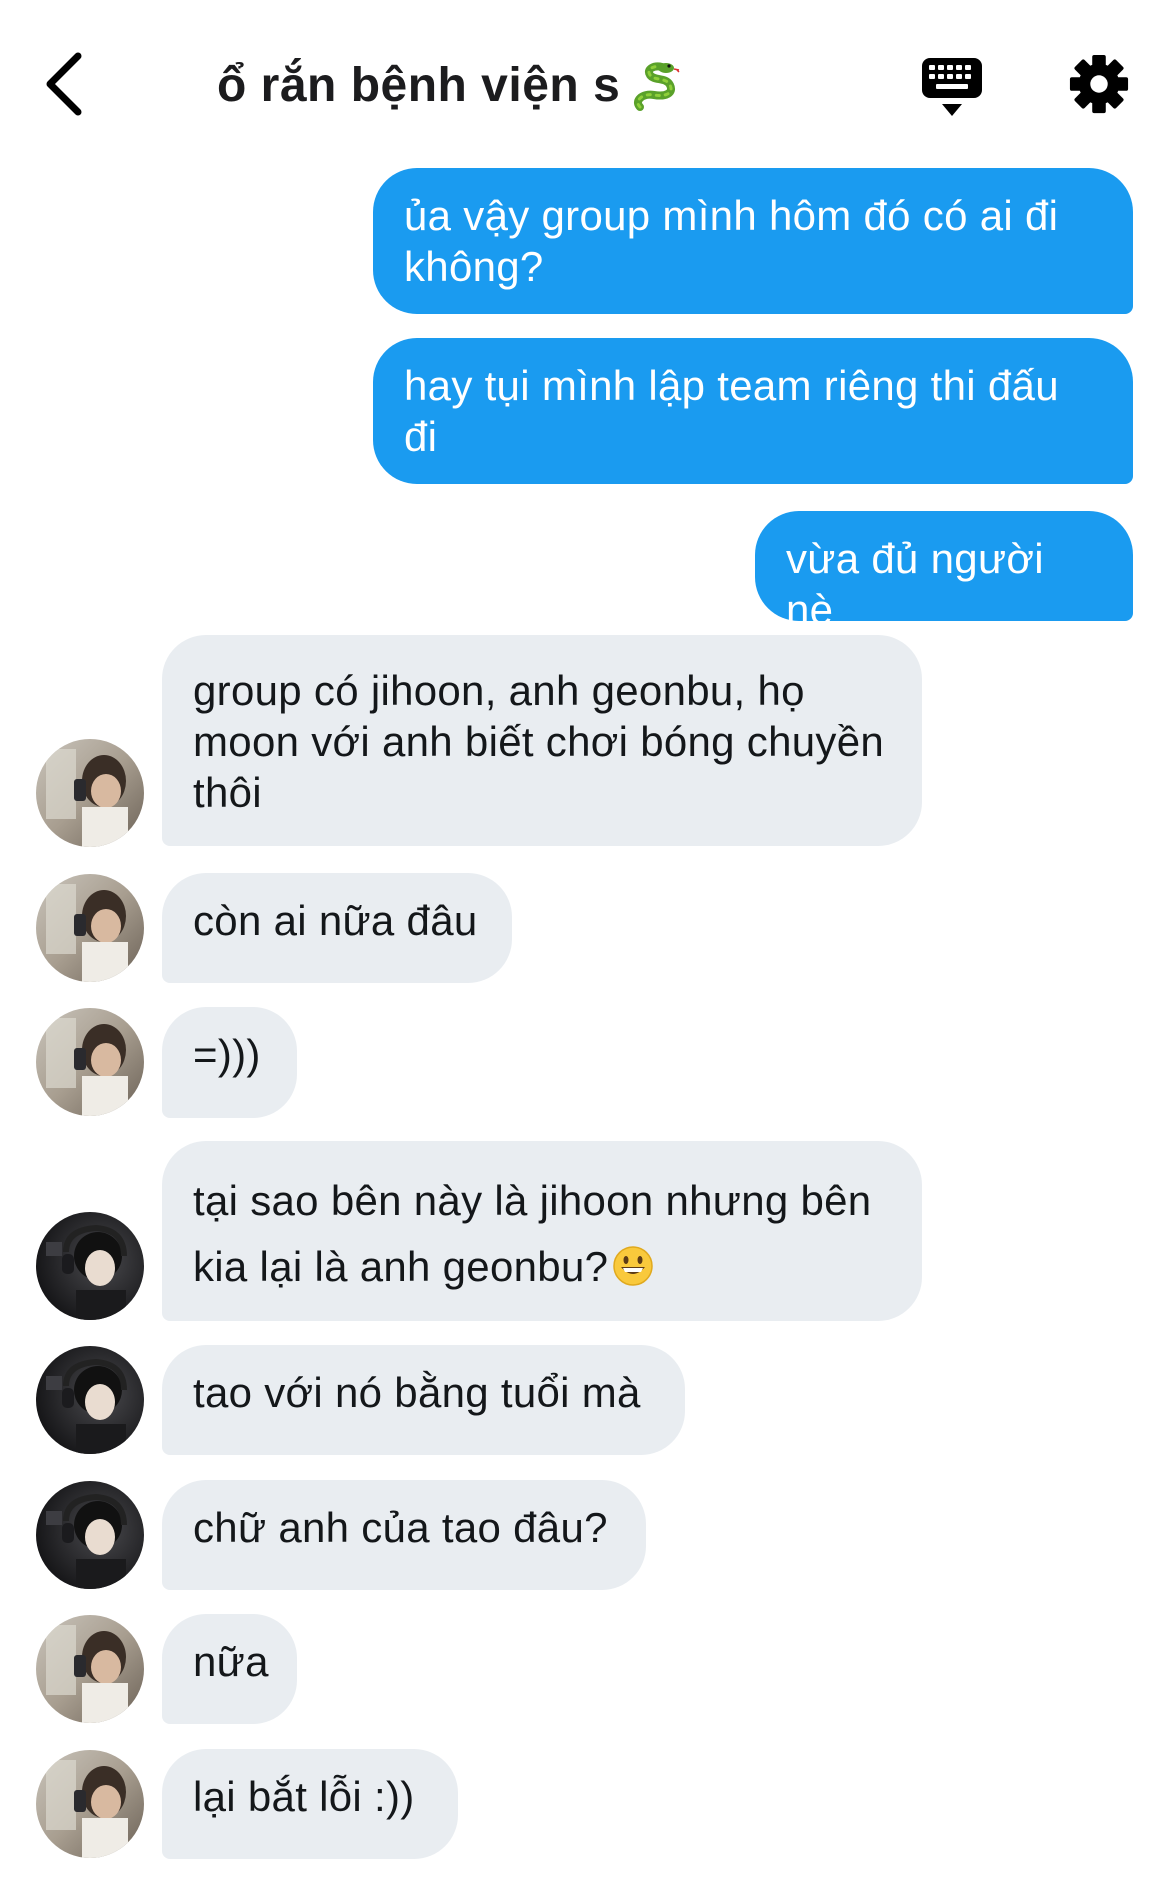  I want to click on message-bubble-outgoing: vừa đủ người nè, so click(944, 572).